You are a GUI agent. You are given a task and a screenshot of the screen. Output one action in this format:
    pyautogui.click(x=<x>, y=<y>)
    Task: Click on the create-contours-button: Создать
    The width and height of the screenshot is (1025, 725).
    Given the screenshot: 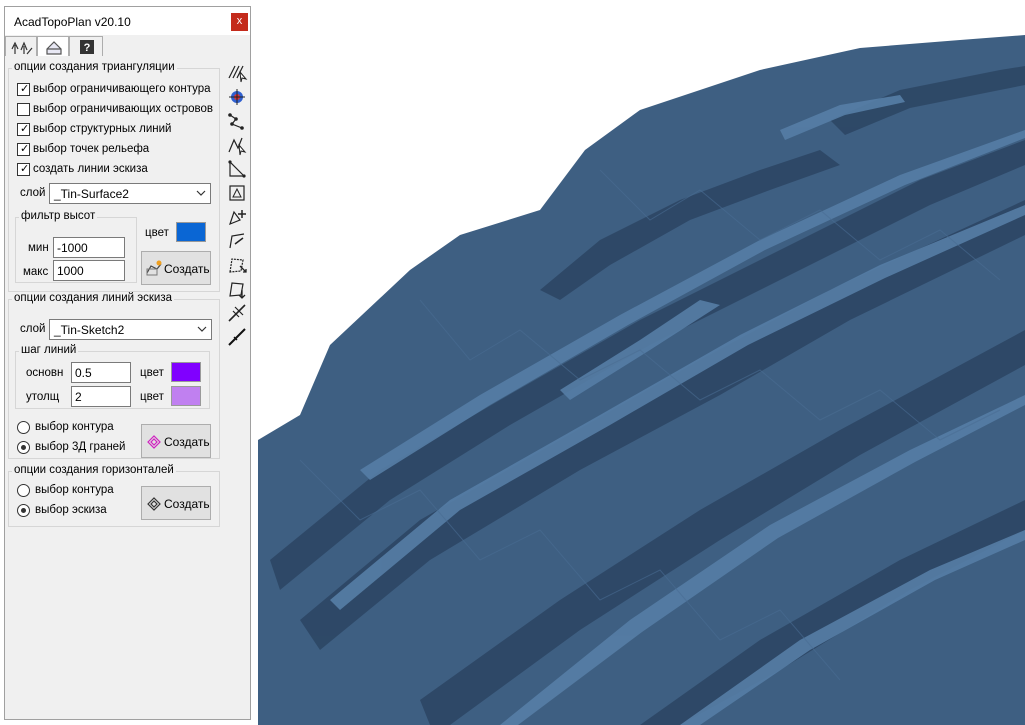 What is the action you would take?
    pyautogui.click(x=176, y=503)
    